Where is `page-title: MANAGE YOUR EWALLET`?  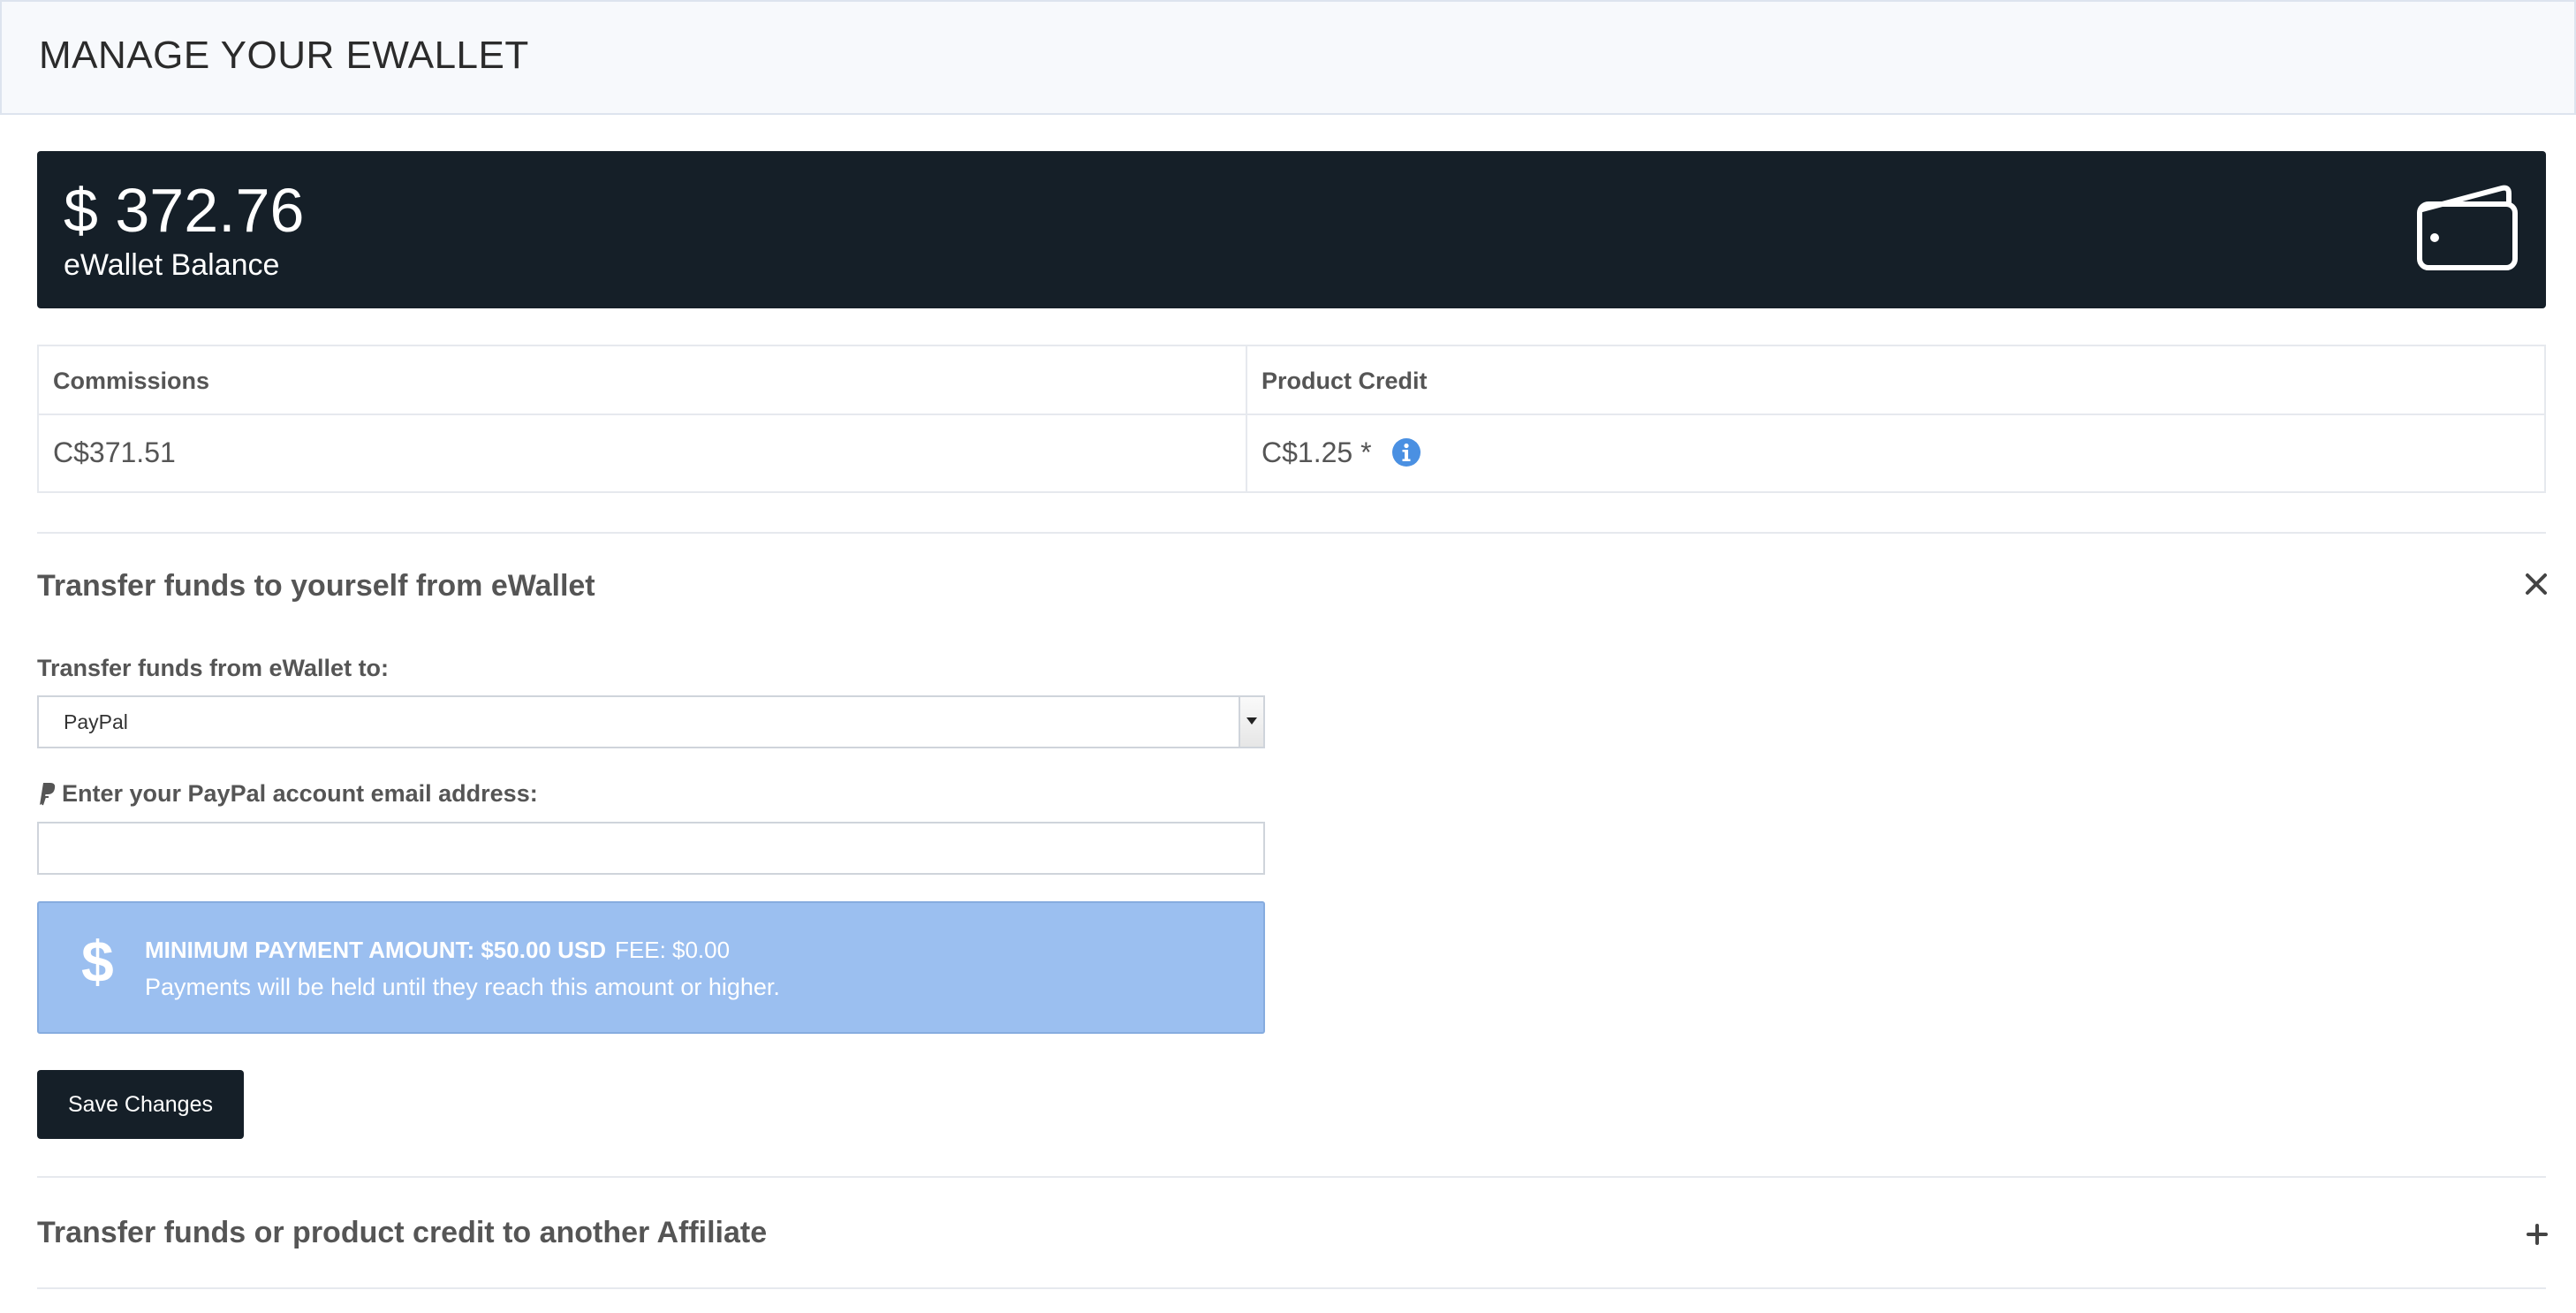 page-title: MANAGE YOUR EWALLET is located at coordinates (284, 55).